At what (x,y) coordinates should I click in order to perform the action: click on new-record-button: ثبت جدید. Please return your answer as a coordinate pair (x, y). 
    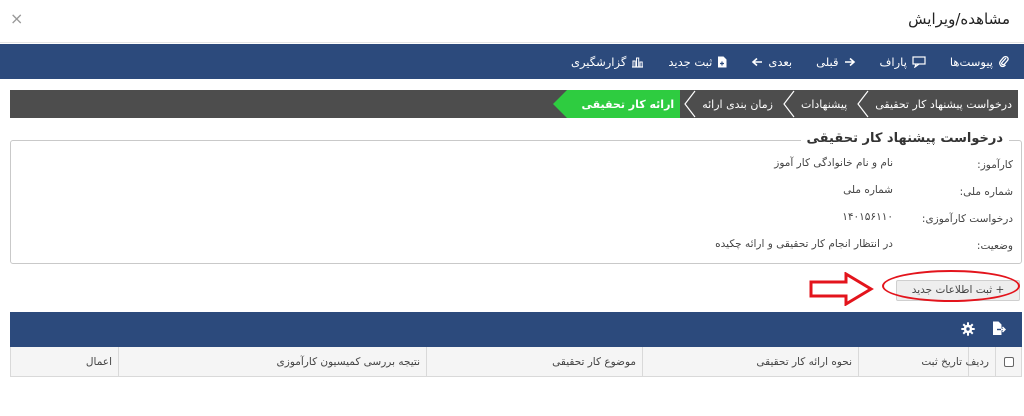
    Looking at the image, I should click on (697, 62).